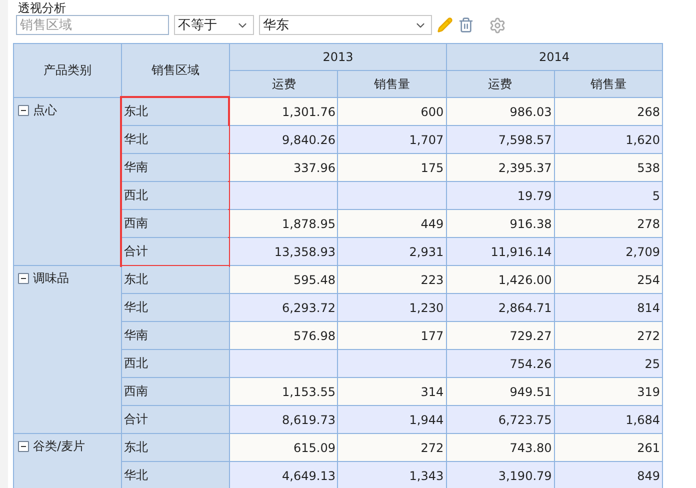  I want to click on category-label: 调味品, so click(51, 278).